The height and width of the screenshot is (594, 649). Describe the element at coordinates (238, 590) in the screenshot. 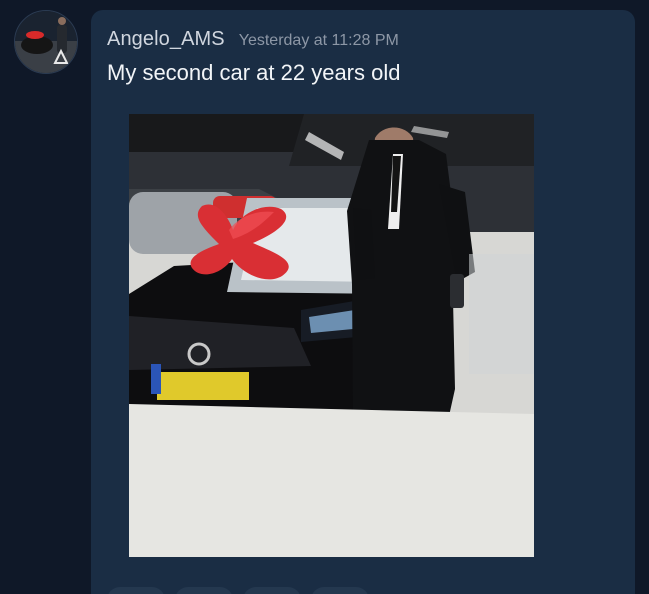

I see `reaction-bar` at that location.